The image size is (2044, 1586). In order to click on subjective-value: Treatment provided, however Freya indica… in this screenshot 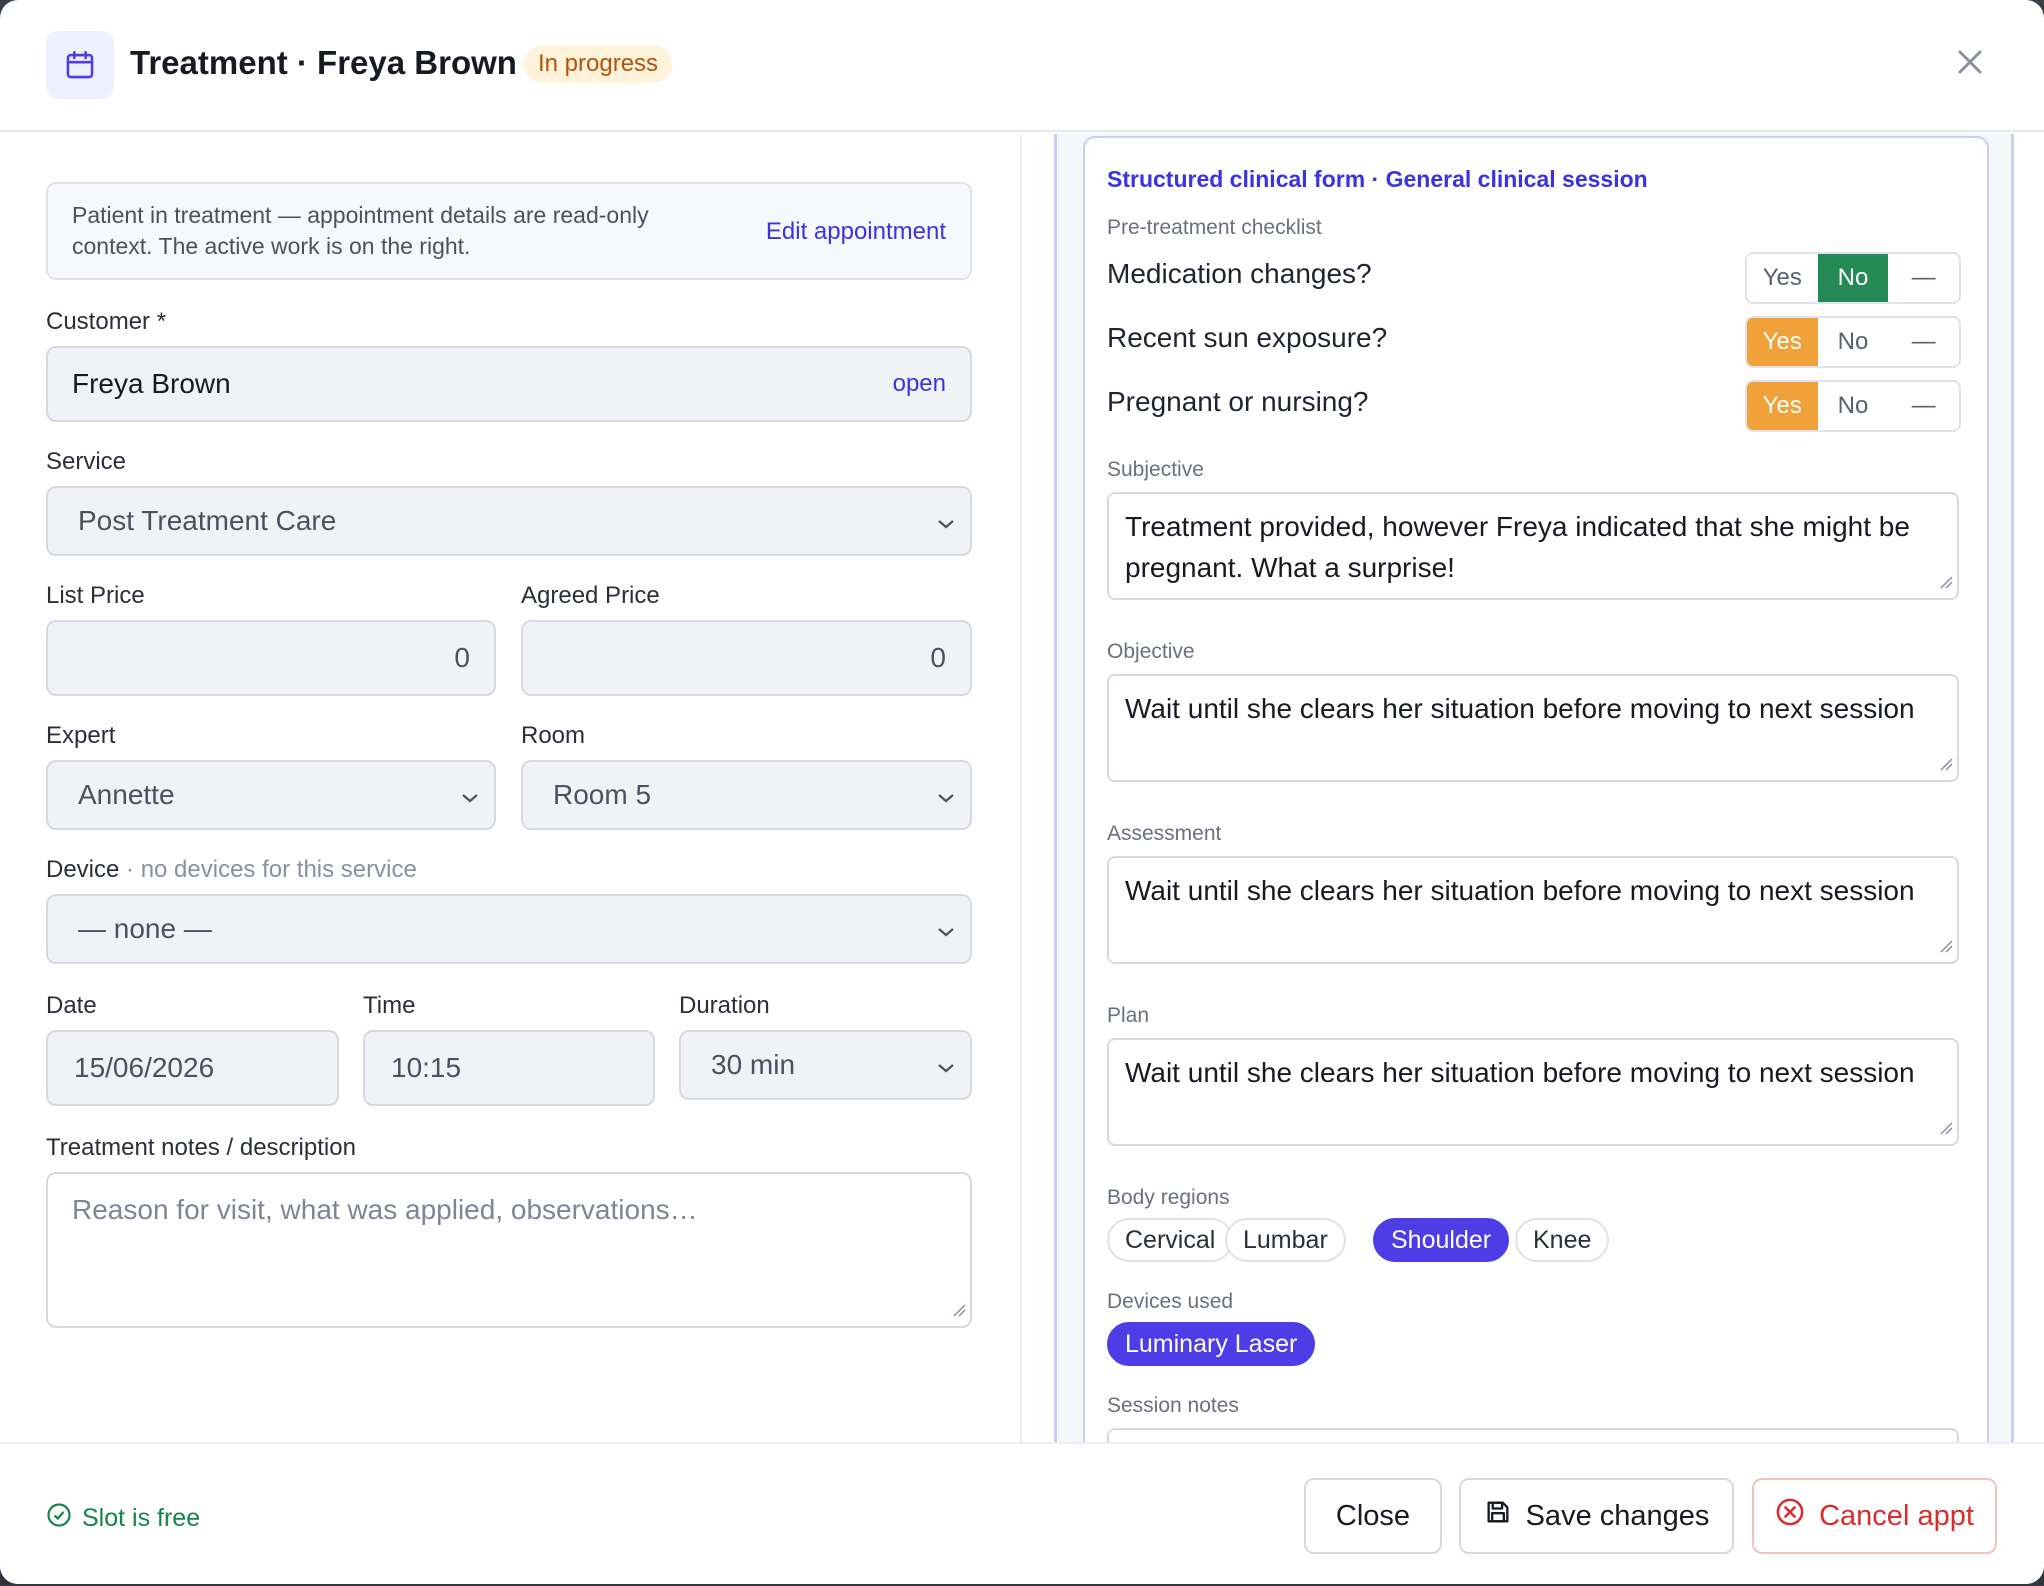, I will do `click(1517, 547)`.